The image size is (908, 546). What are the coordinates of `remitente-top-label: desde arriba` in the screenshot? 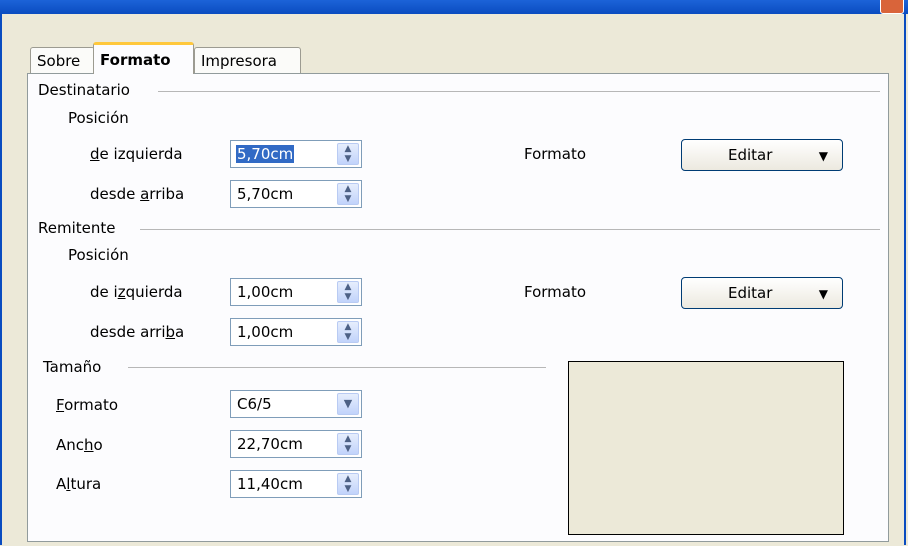 It's located at (137, 332).